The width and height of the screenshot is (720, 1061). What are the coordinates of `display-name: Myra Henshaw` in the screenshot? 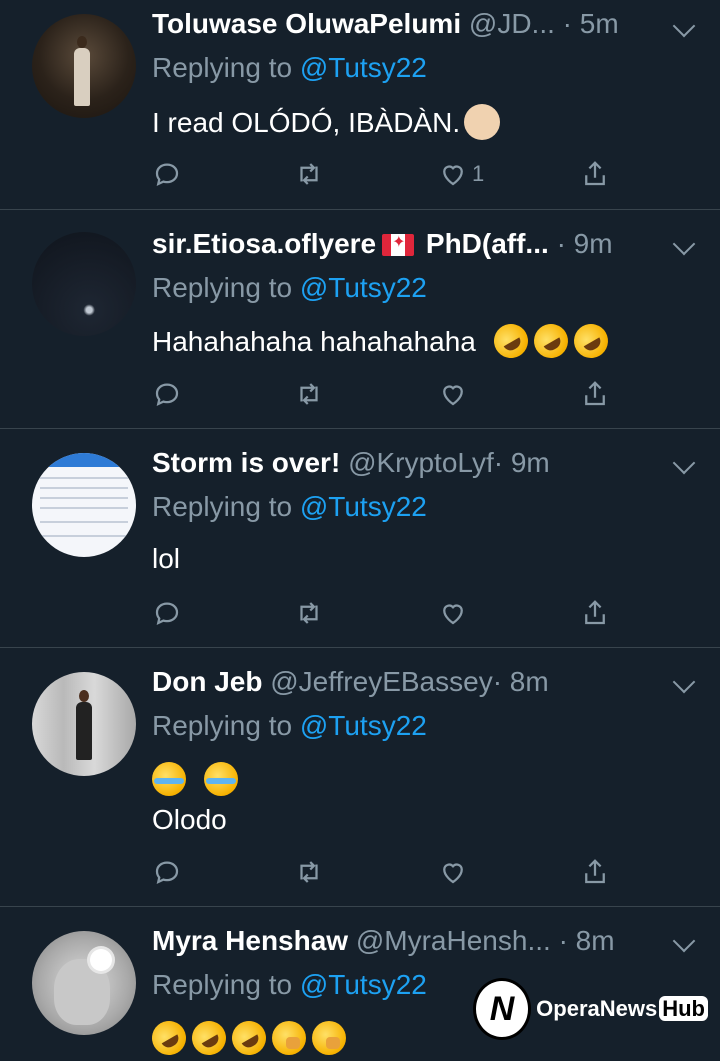 It's located at (250, 940).